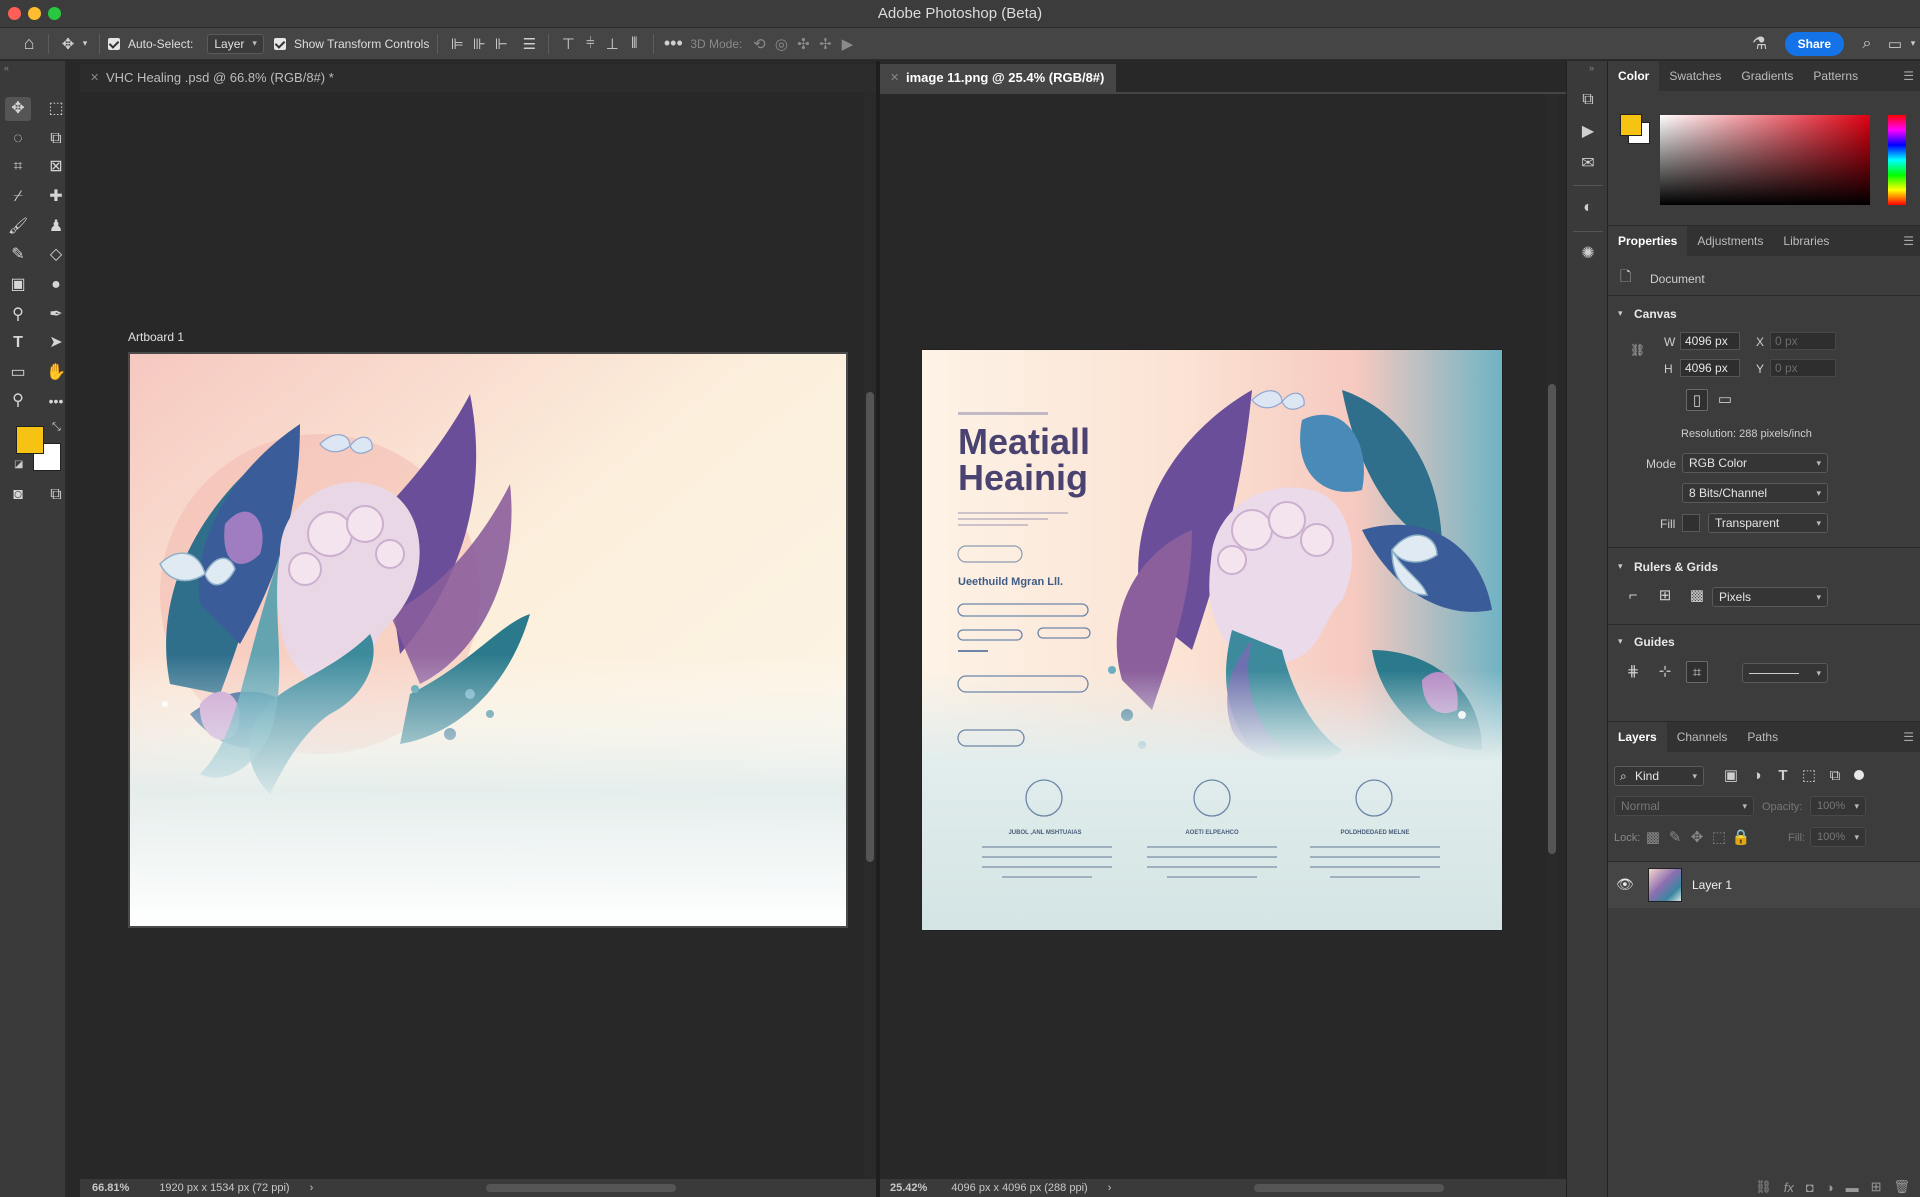 This screenshot has height=1197, width=1920. Describe the element at coordinates (480, 78) in the screenshot. I see `doc-tab-vhc-healing: ✕ VHC Healing .psd @ 66.8% (RGB/8#) *` at that location.